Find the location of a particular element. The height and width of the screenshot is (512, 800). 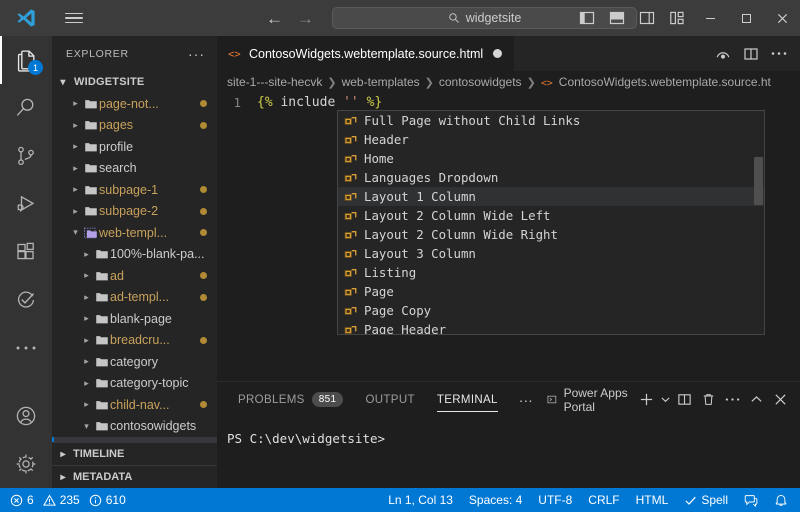

window-controls-area is located at coordinates (686, 18).